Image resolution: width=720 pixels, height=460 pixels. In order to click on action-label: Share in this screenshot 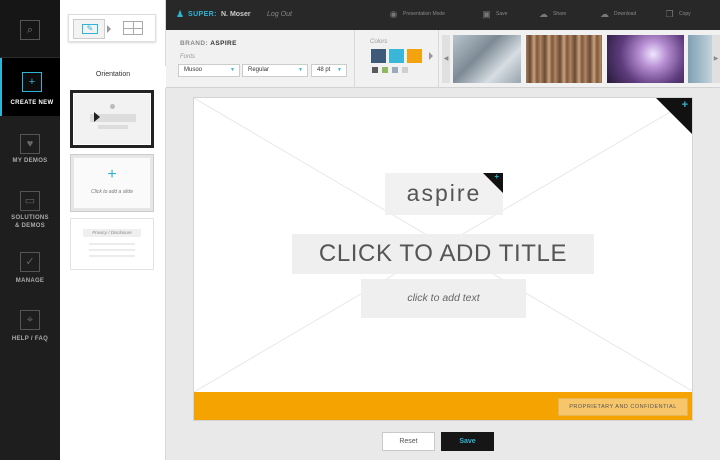, I will do `click(560, 14)`.